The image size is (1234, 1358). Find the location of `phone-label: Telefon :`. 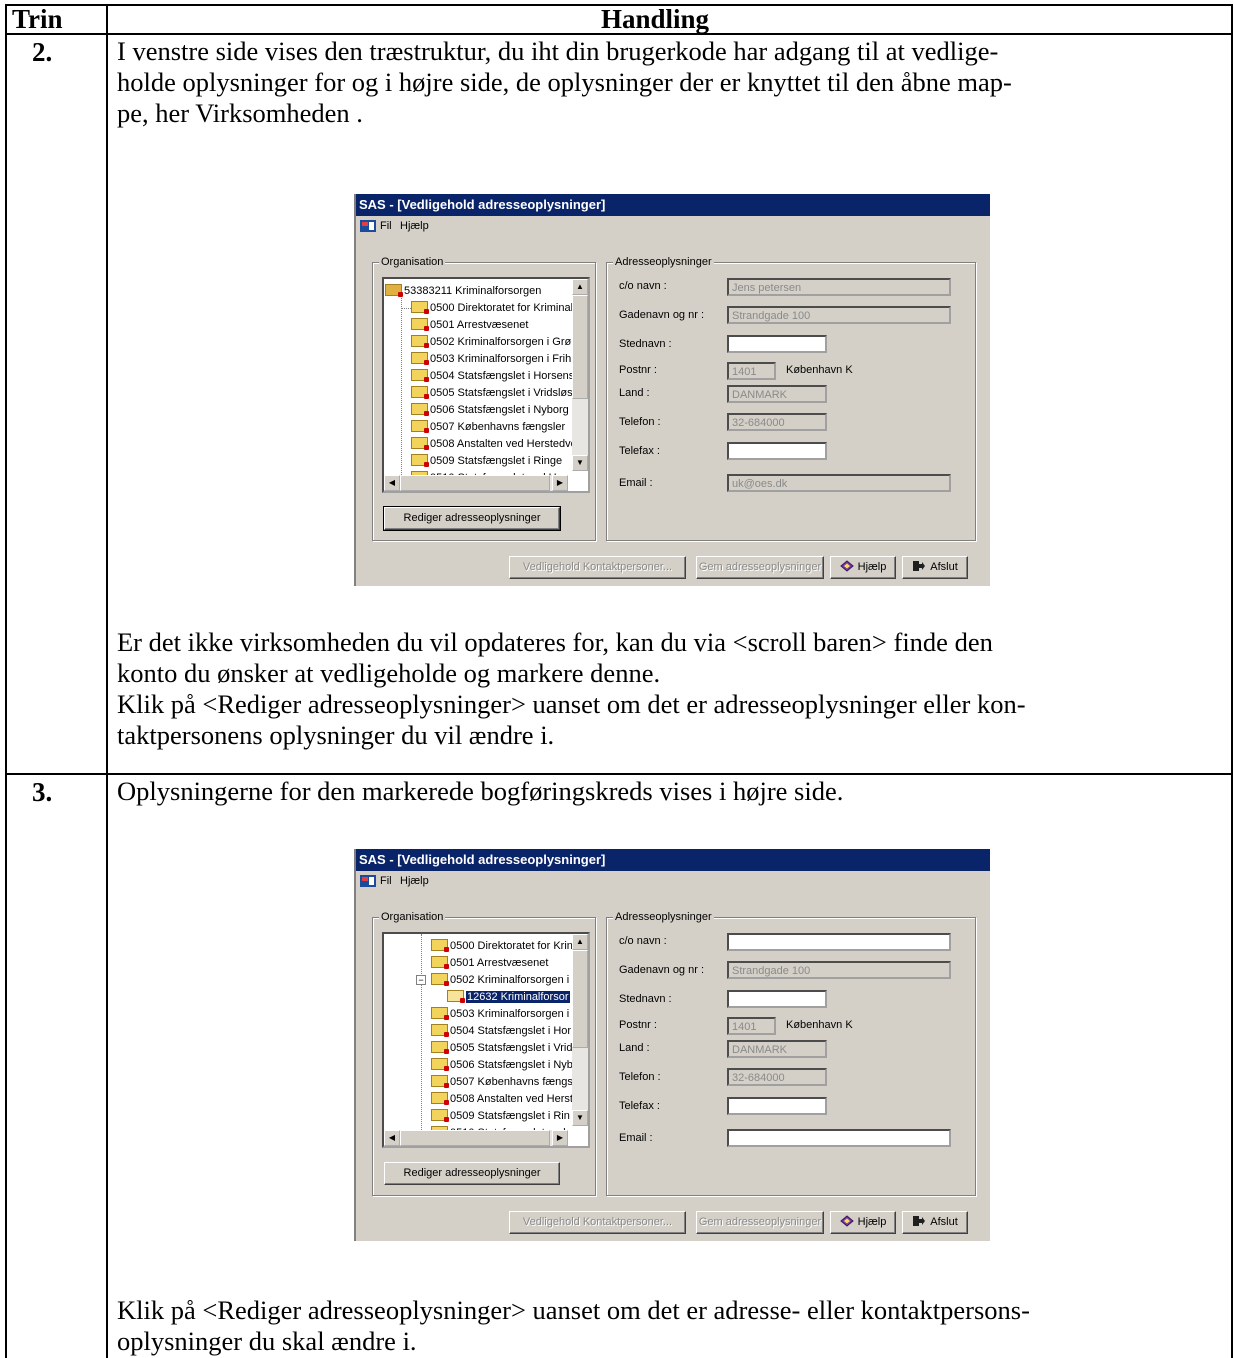

phone-label: Telefon : is located at coordinates (640, 422).